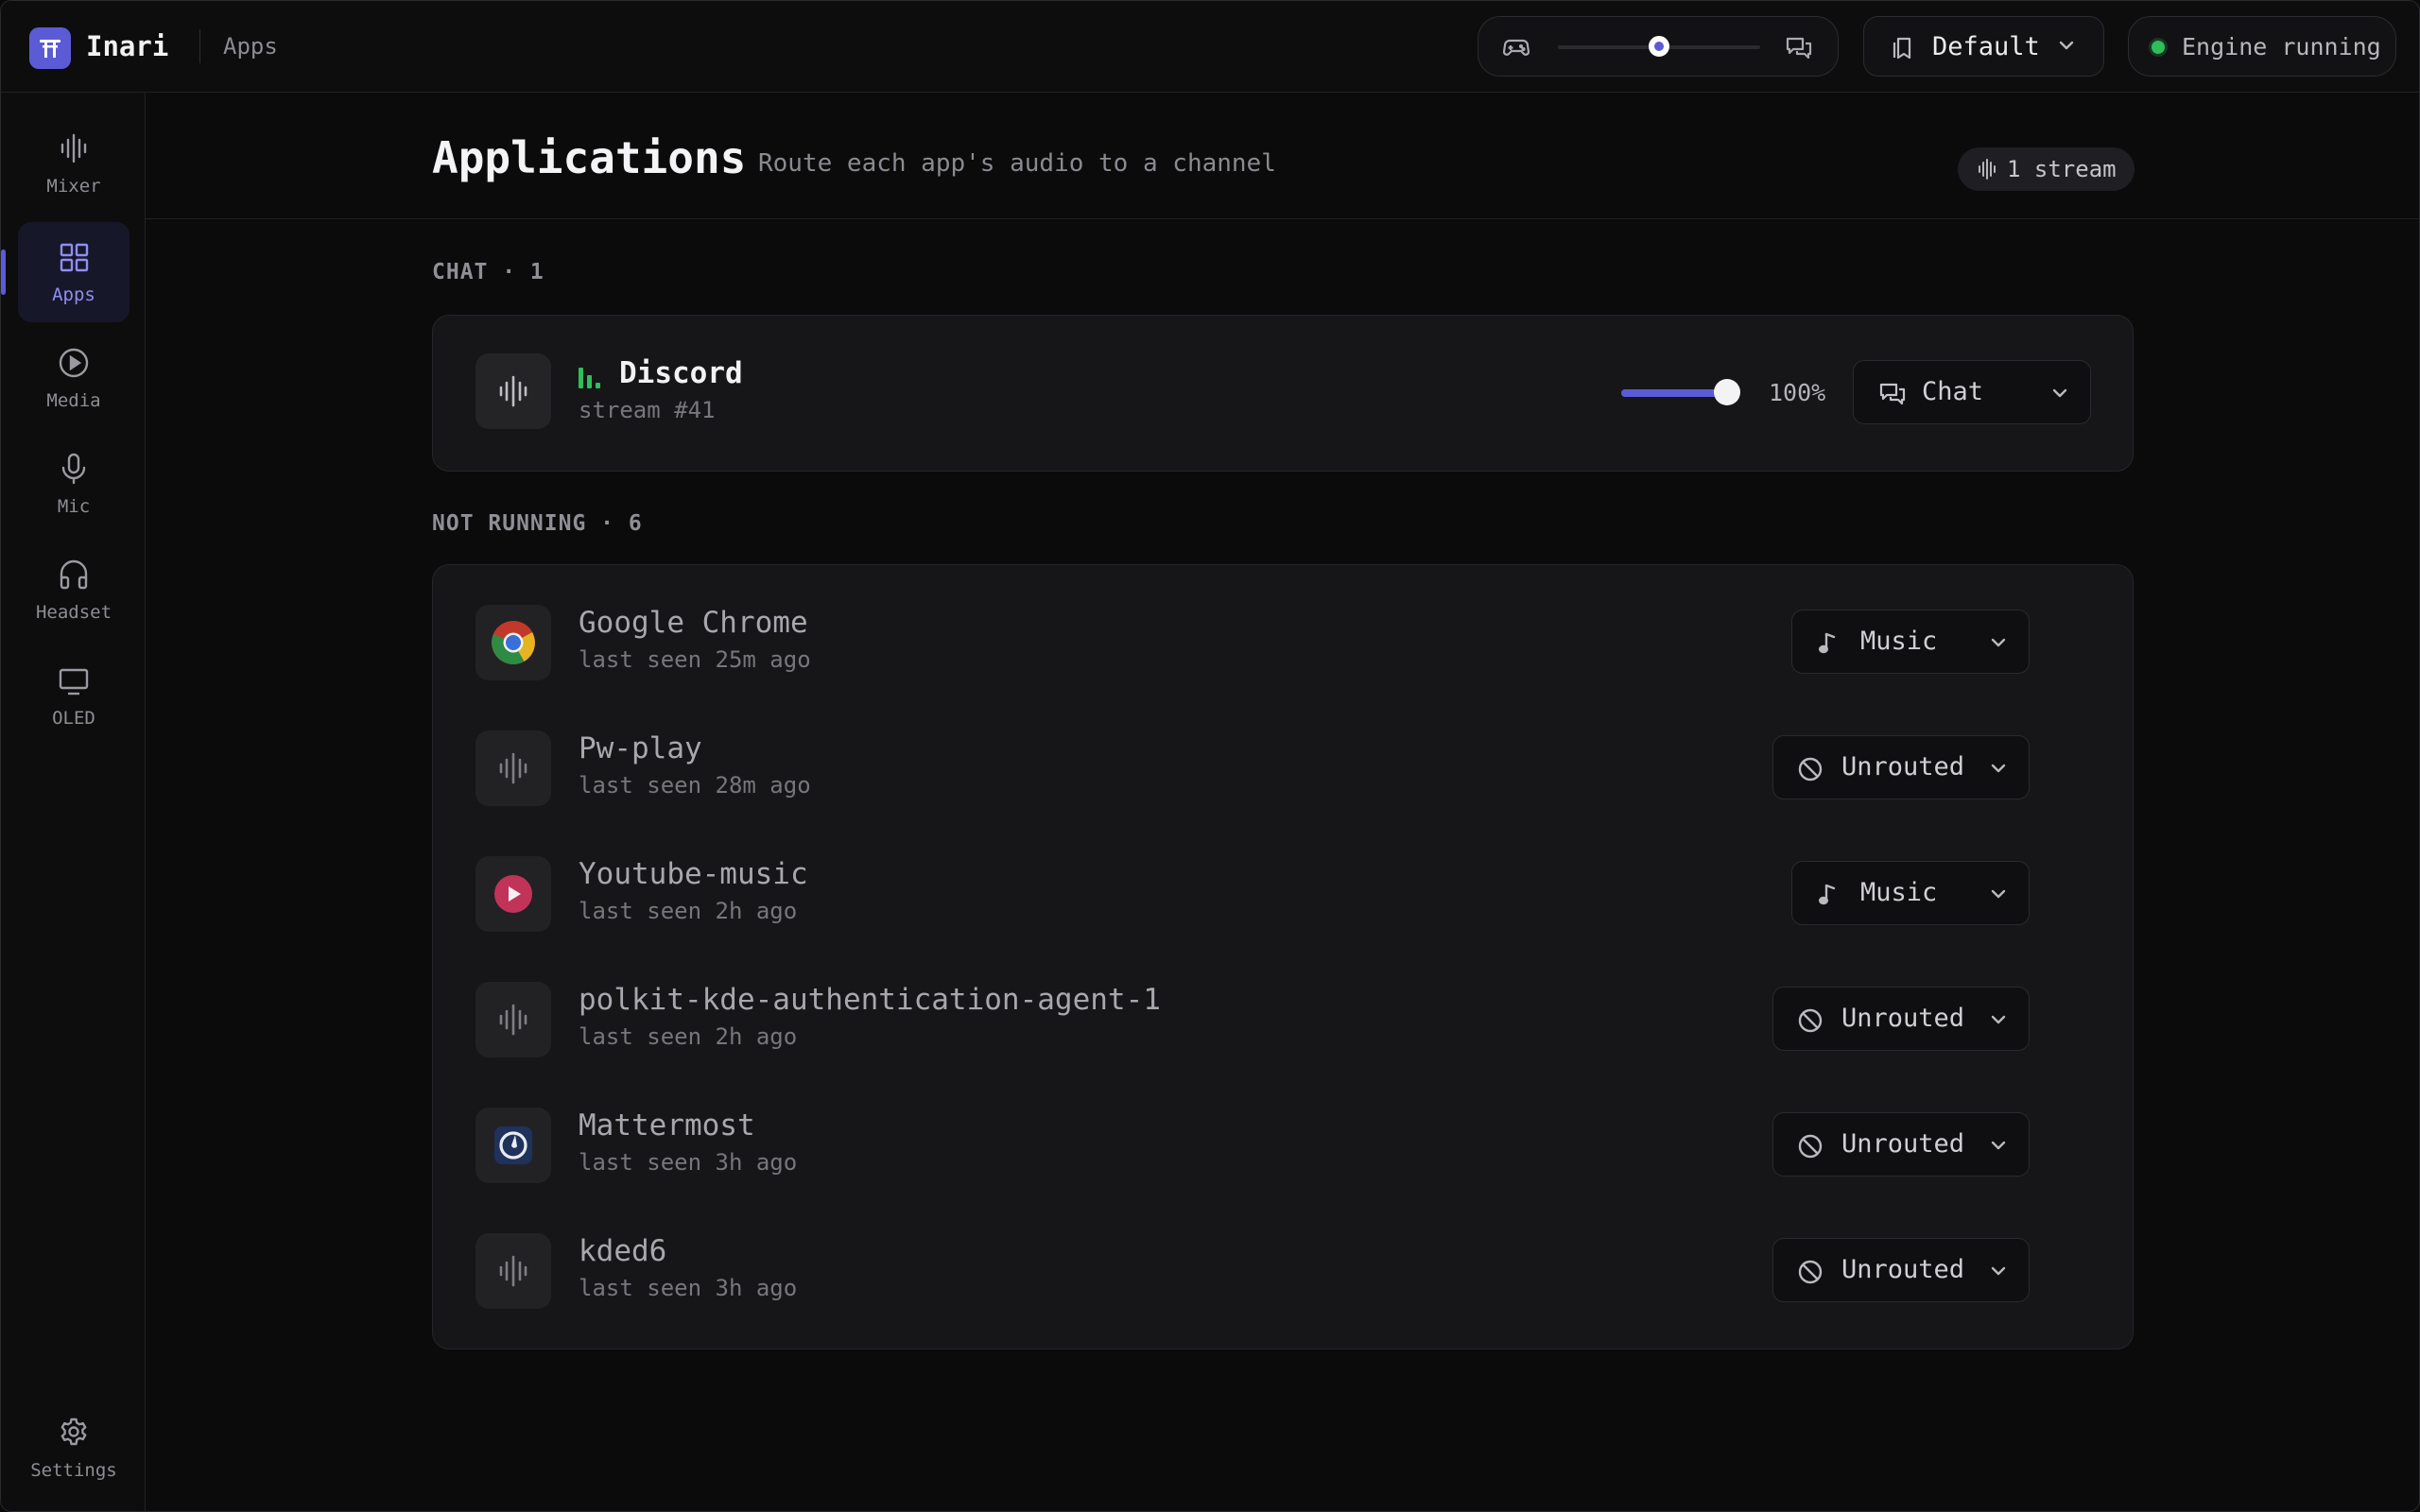 This screenshot has width=2420, height=1512. I want to click on monitor-icon, so click(74, 680).